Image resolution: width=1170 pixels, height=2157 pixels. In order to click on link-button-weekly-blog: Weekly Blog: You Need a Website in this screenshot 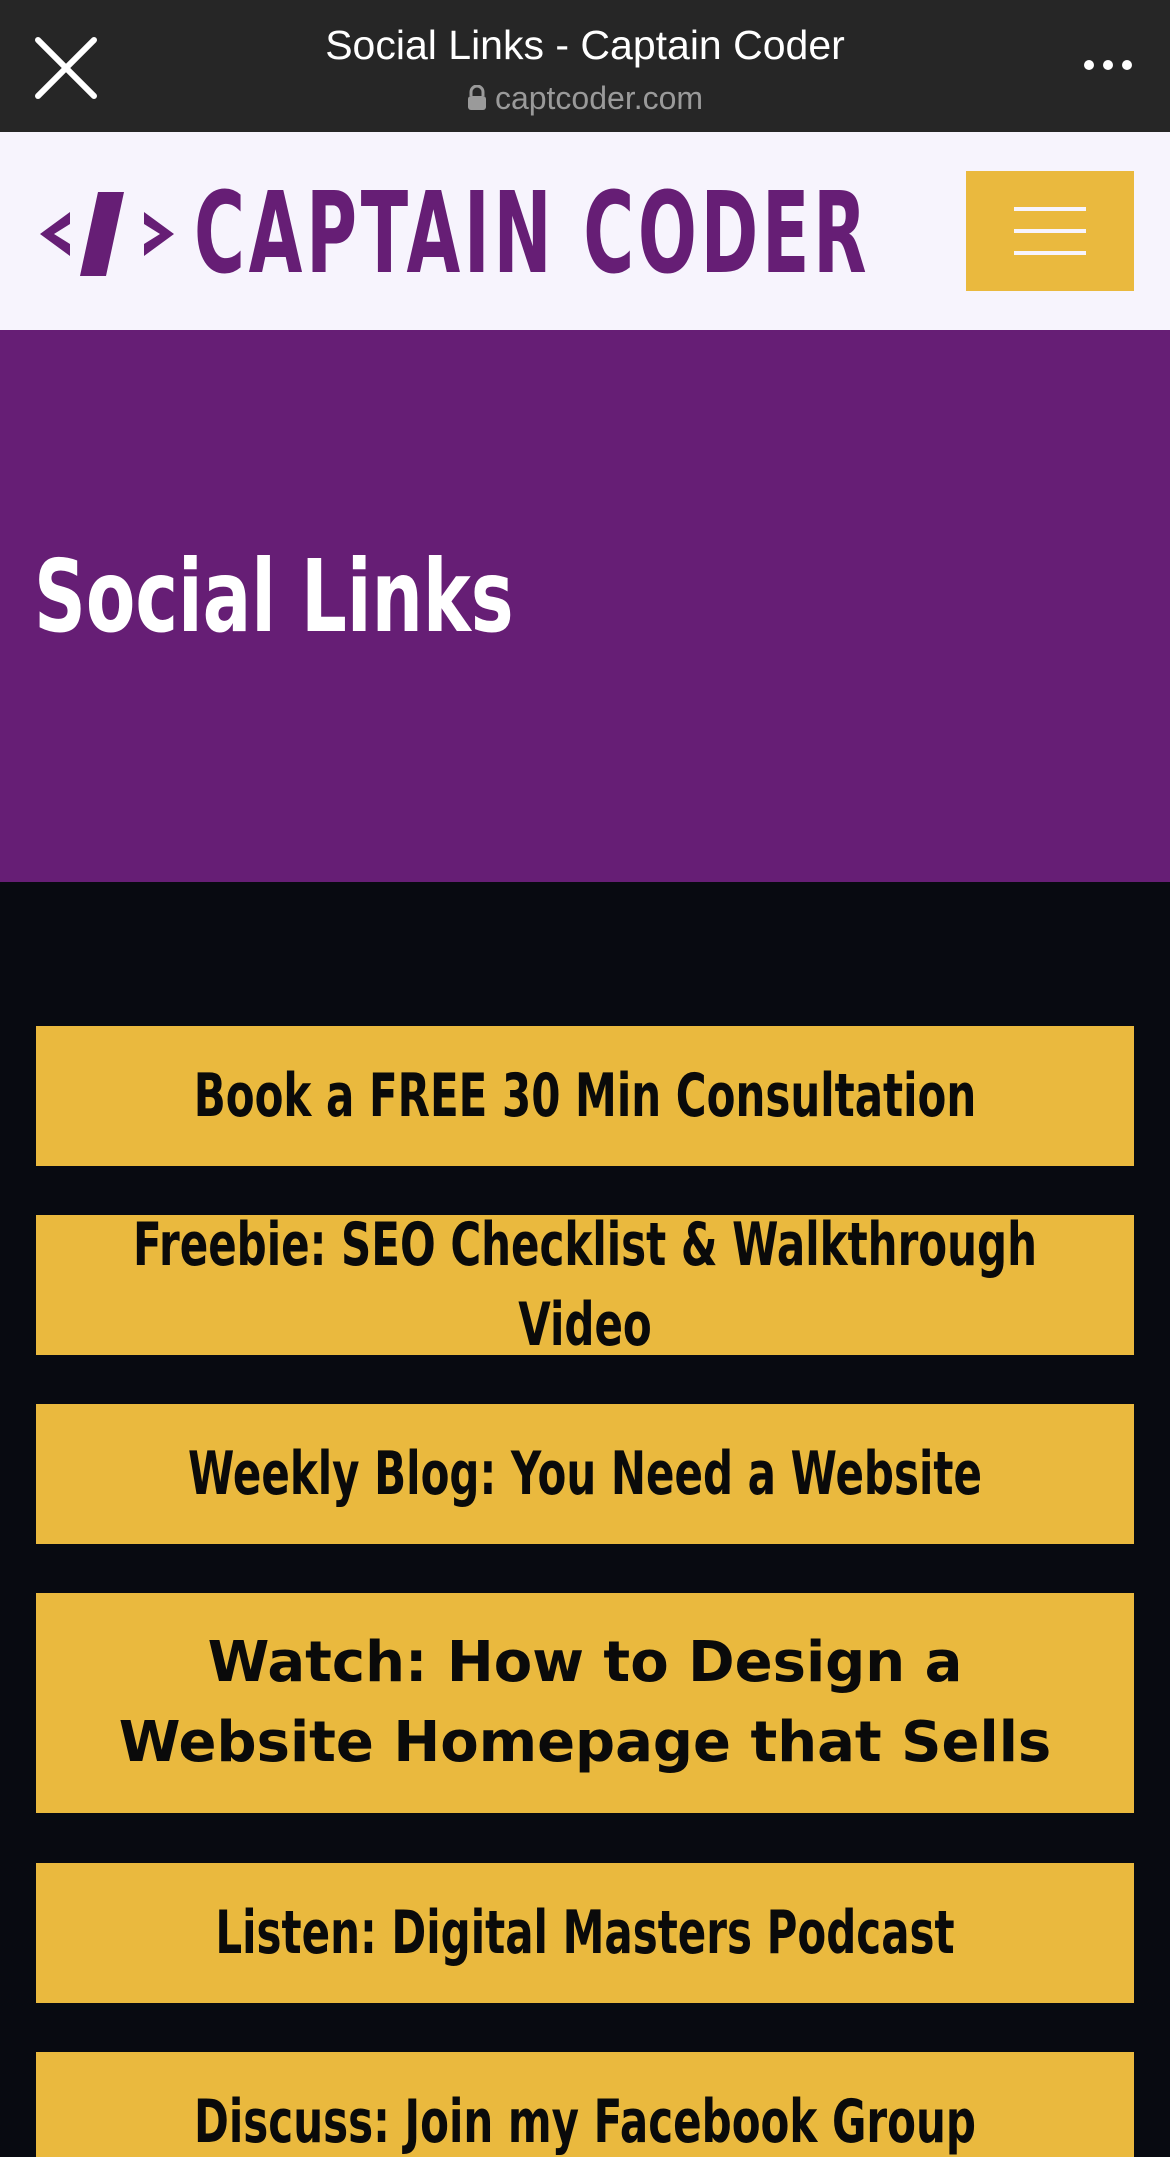, I will do `click(585, 1474)`.